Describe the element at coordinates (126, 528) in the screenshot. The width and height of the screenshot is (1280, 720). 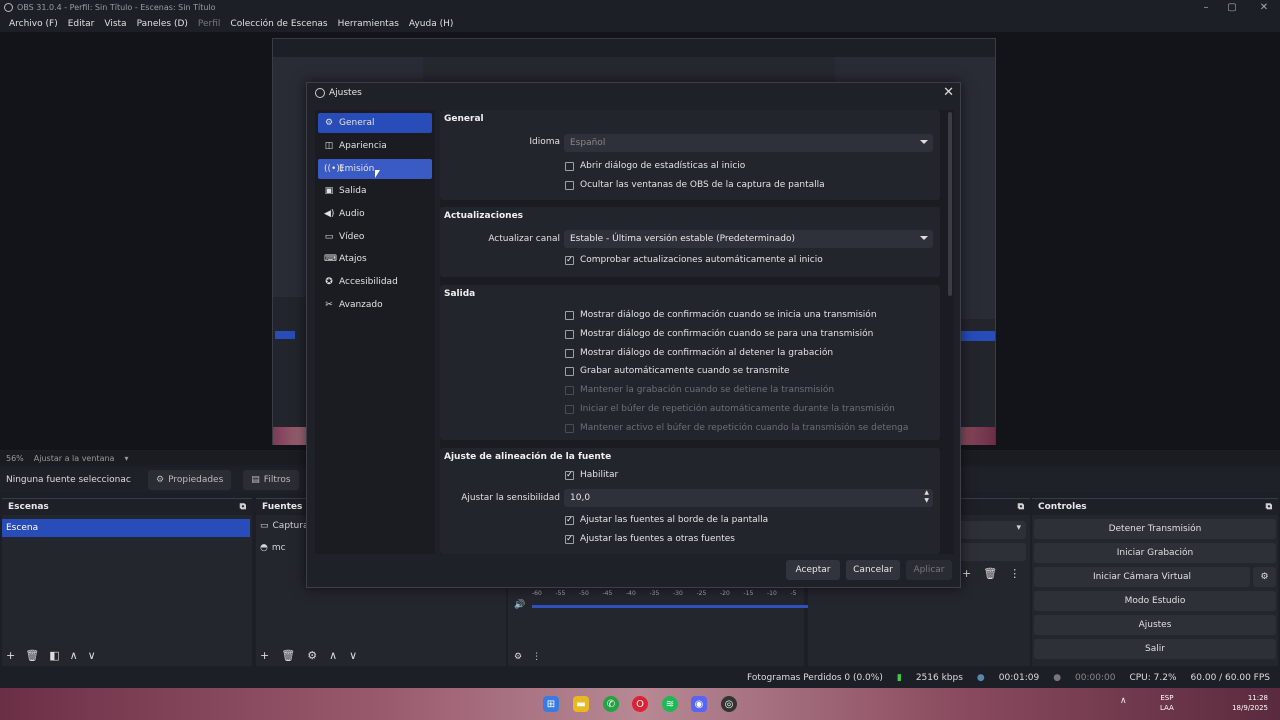
I see `scene-item: Escena` at that location.